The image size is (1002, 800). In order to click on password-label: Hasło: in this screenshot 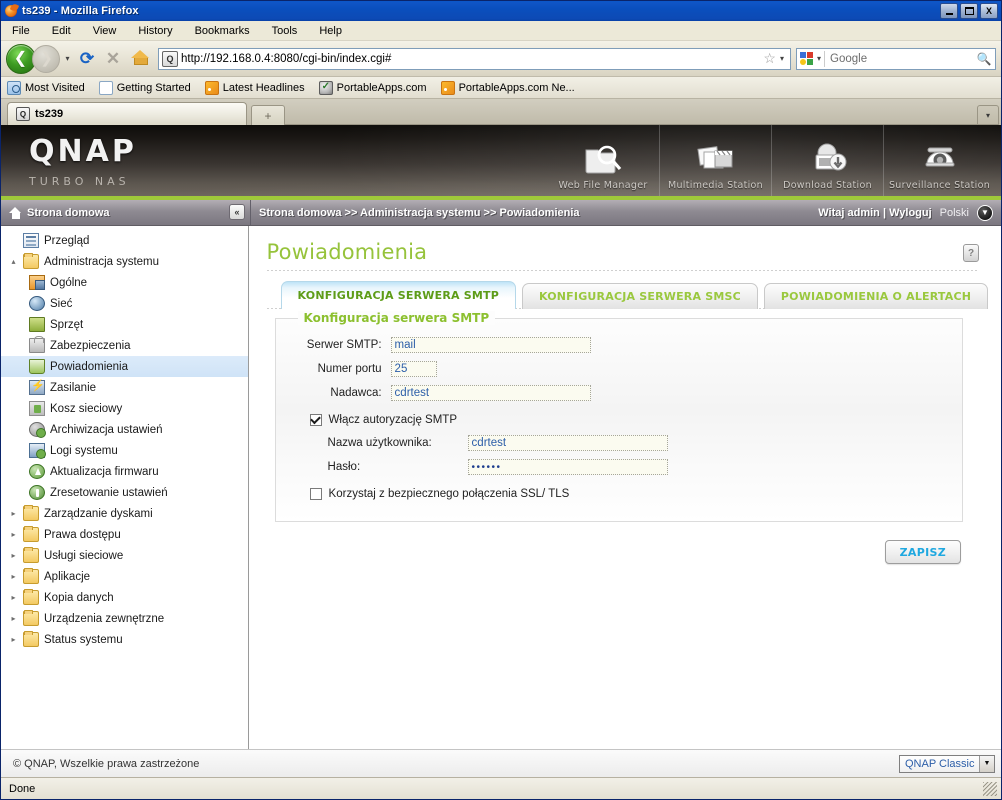, I will do `click(344, 467)`.